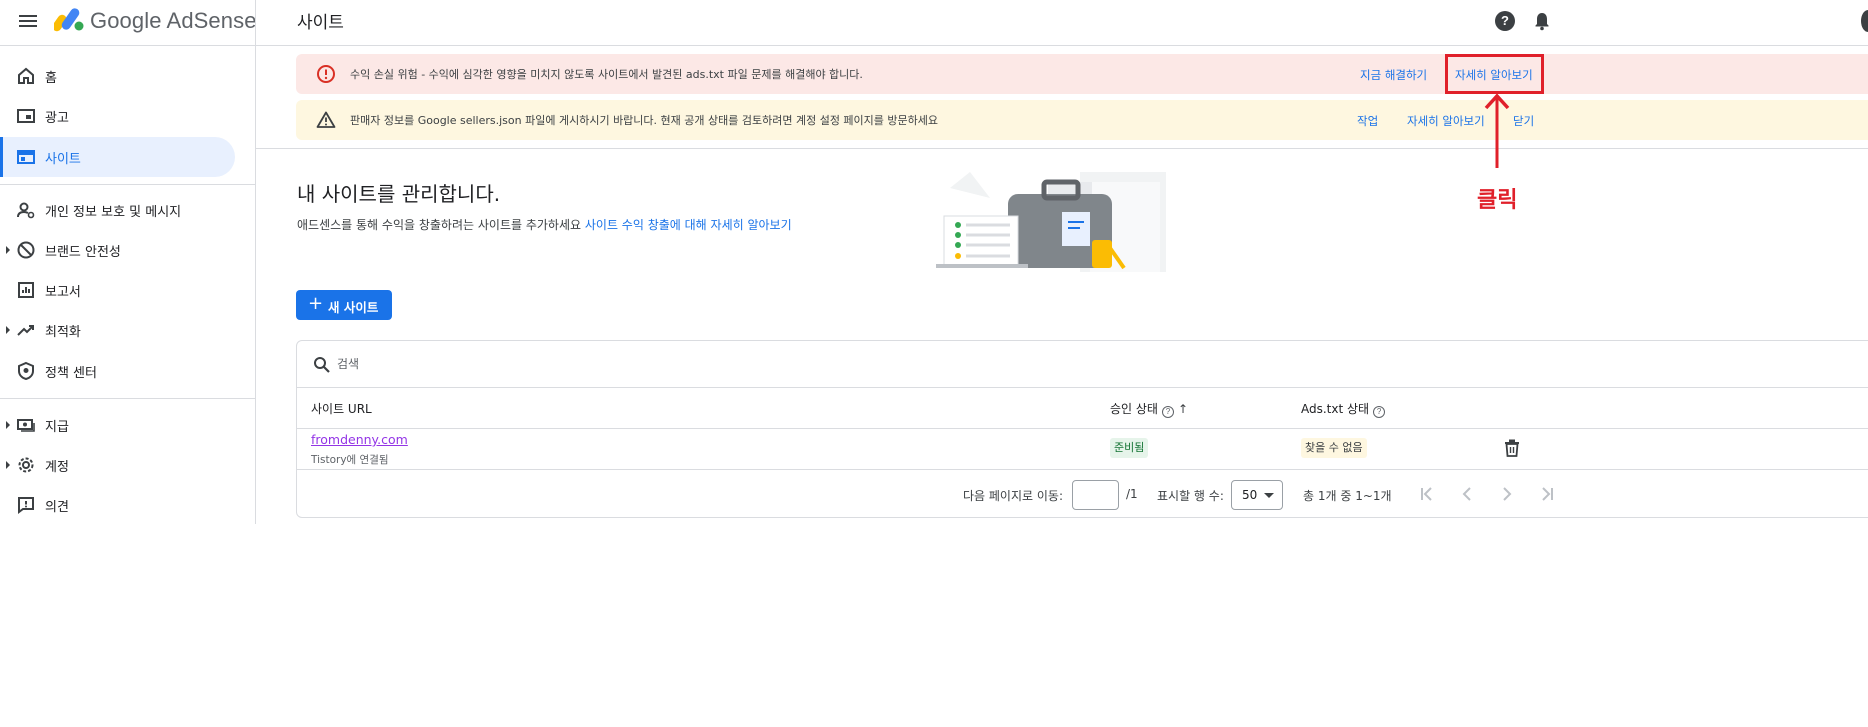 This screenshot has height=727, width=1868. What do you see at coordinates (63, 159) in the screenshot?
I see `sidebar-item-label: 사이트` at bounding box center [63, 159].